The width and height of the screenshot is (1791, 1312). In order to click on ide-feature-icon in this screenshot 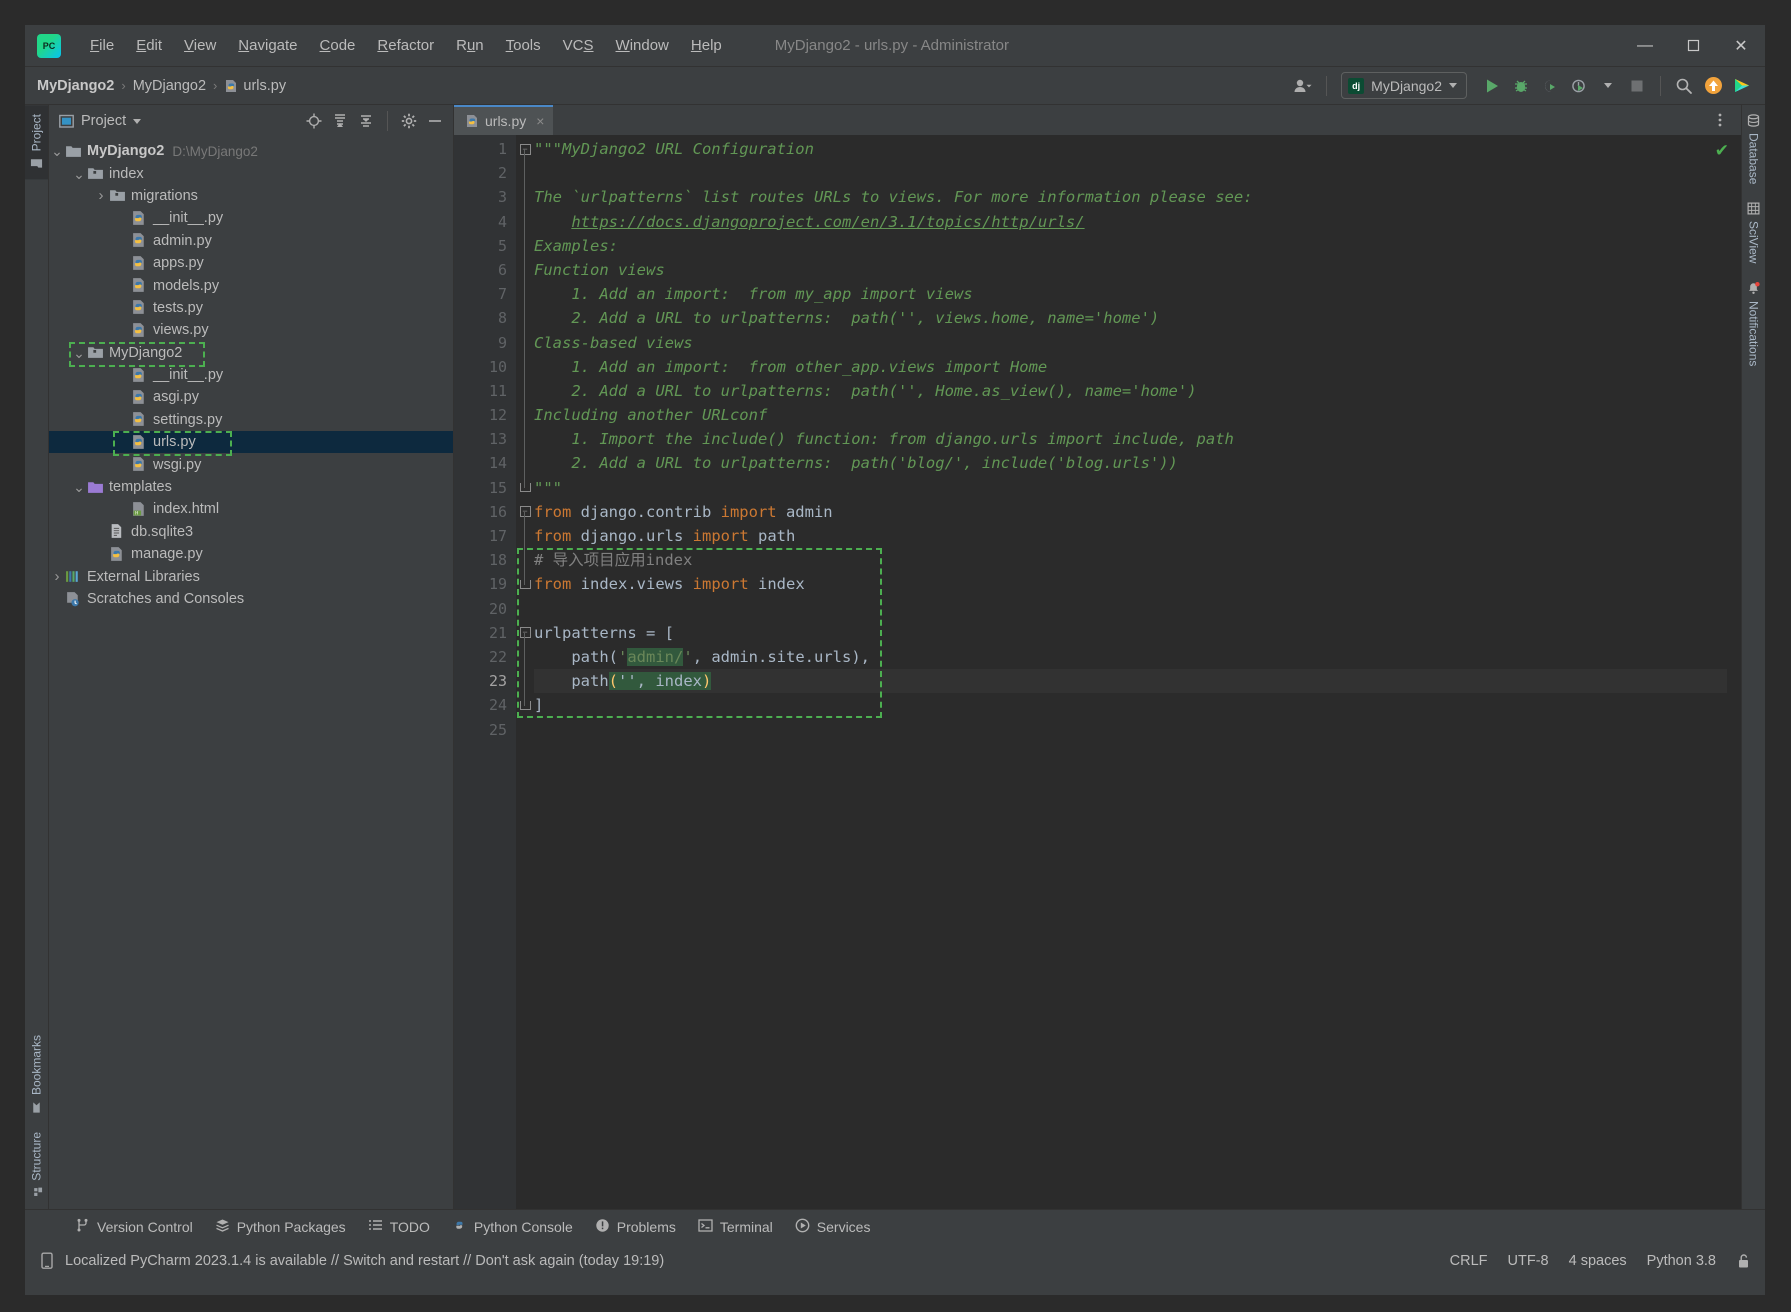, I will do `click(1742, 86)`.